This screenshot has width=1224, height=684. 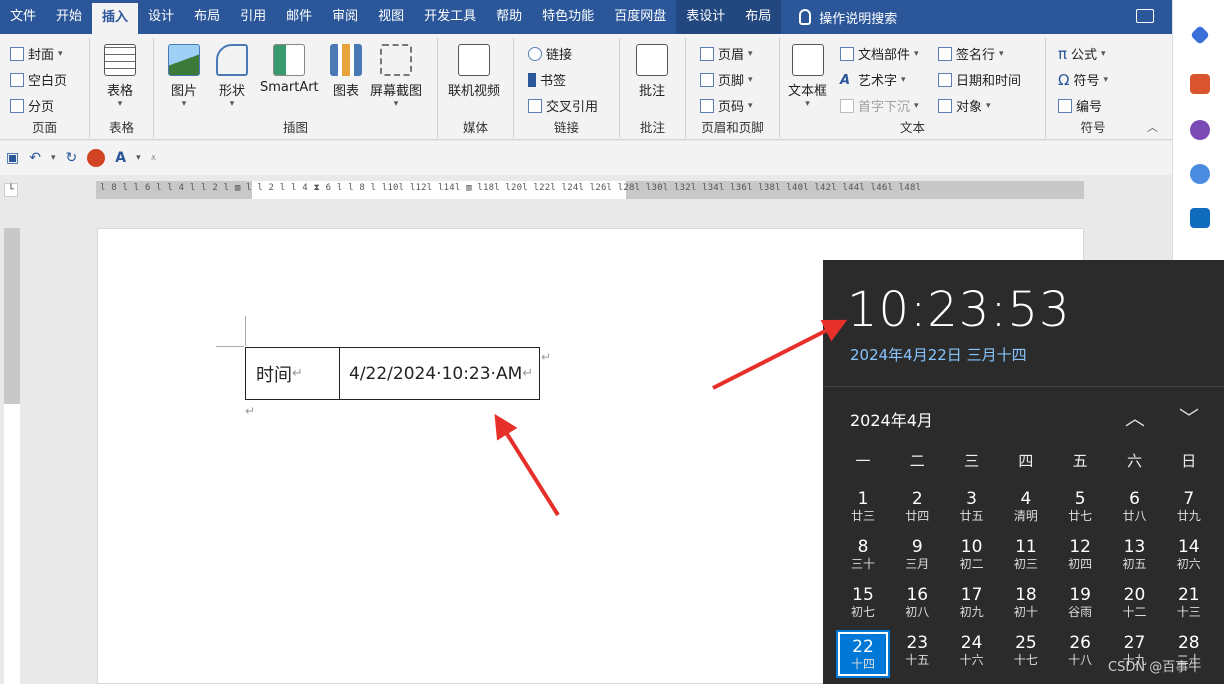 I want to click on picture-button: 图片 ▾, so click(x=184, y=76).